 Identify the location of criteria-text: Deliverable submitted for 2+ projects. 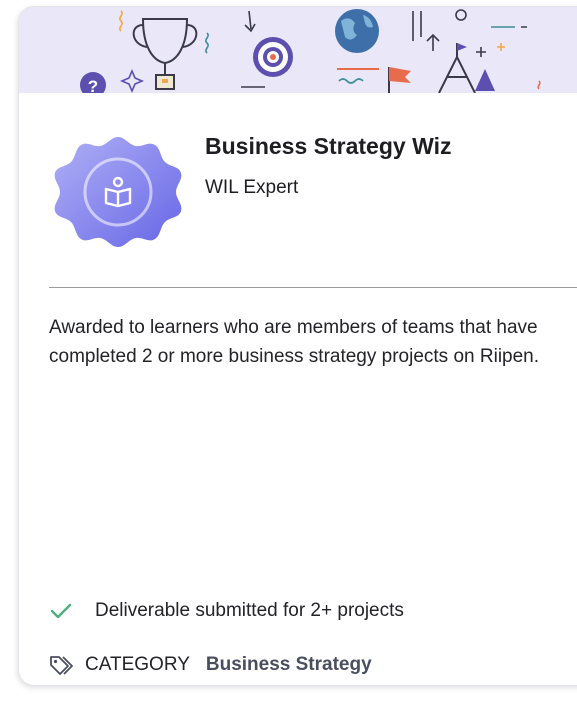
(249, 610).